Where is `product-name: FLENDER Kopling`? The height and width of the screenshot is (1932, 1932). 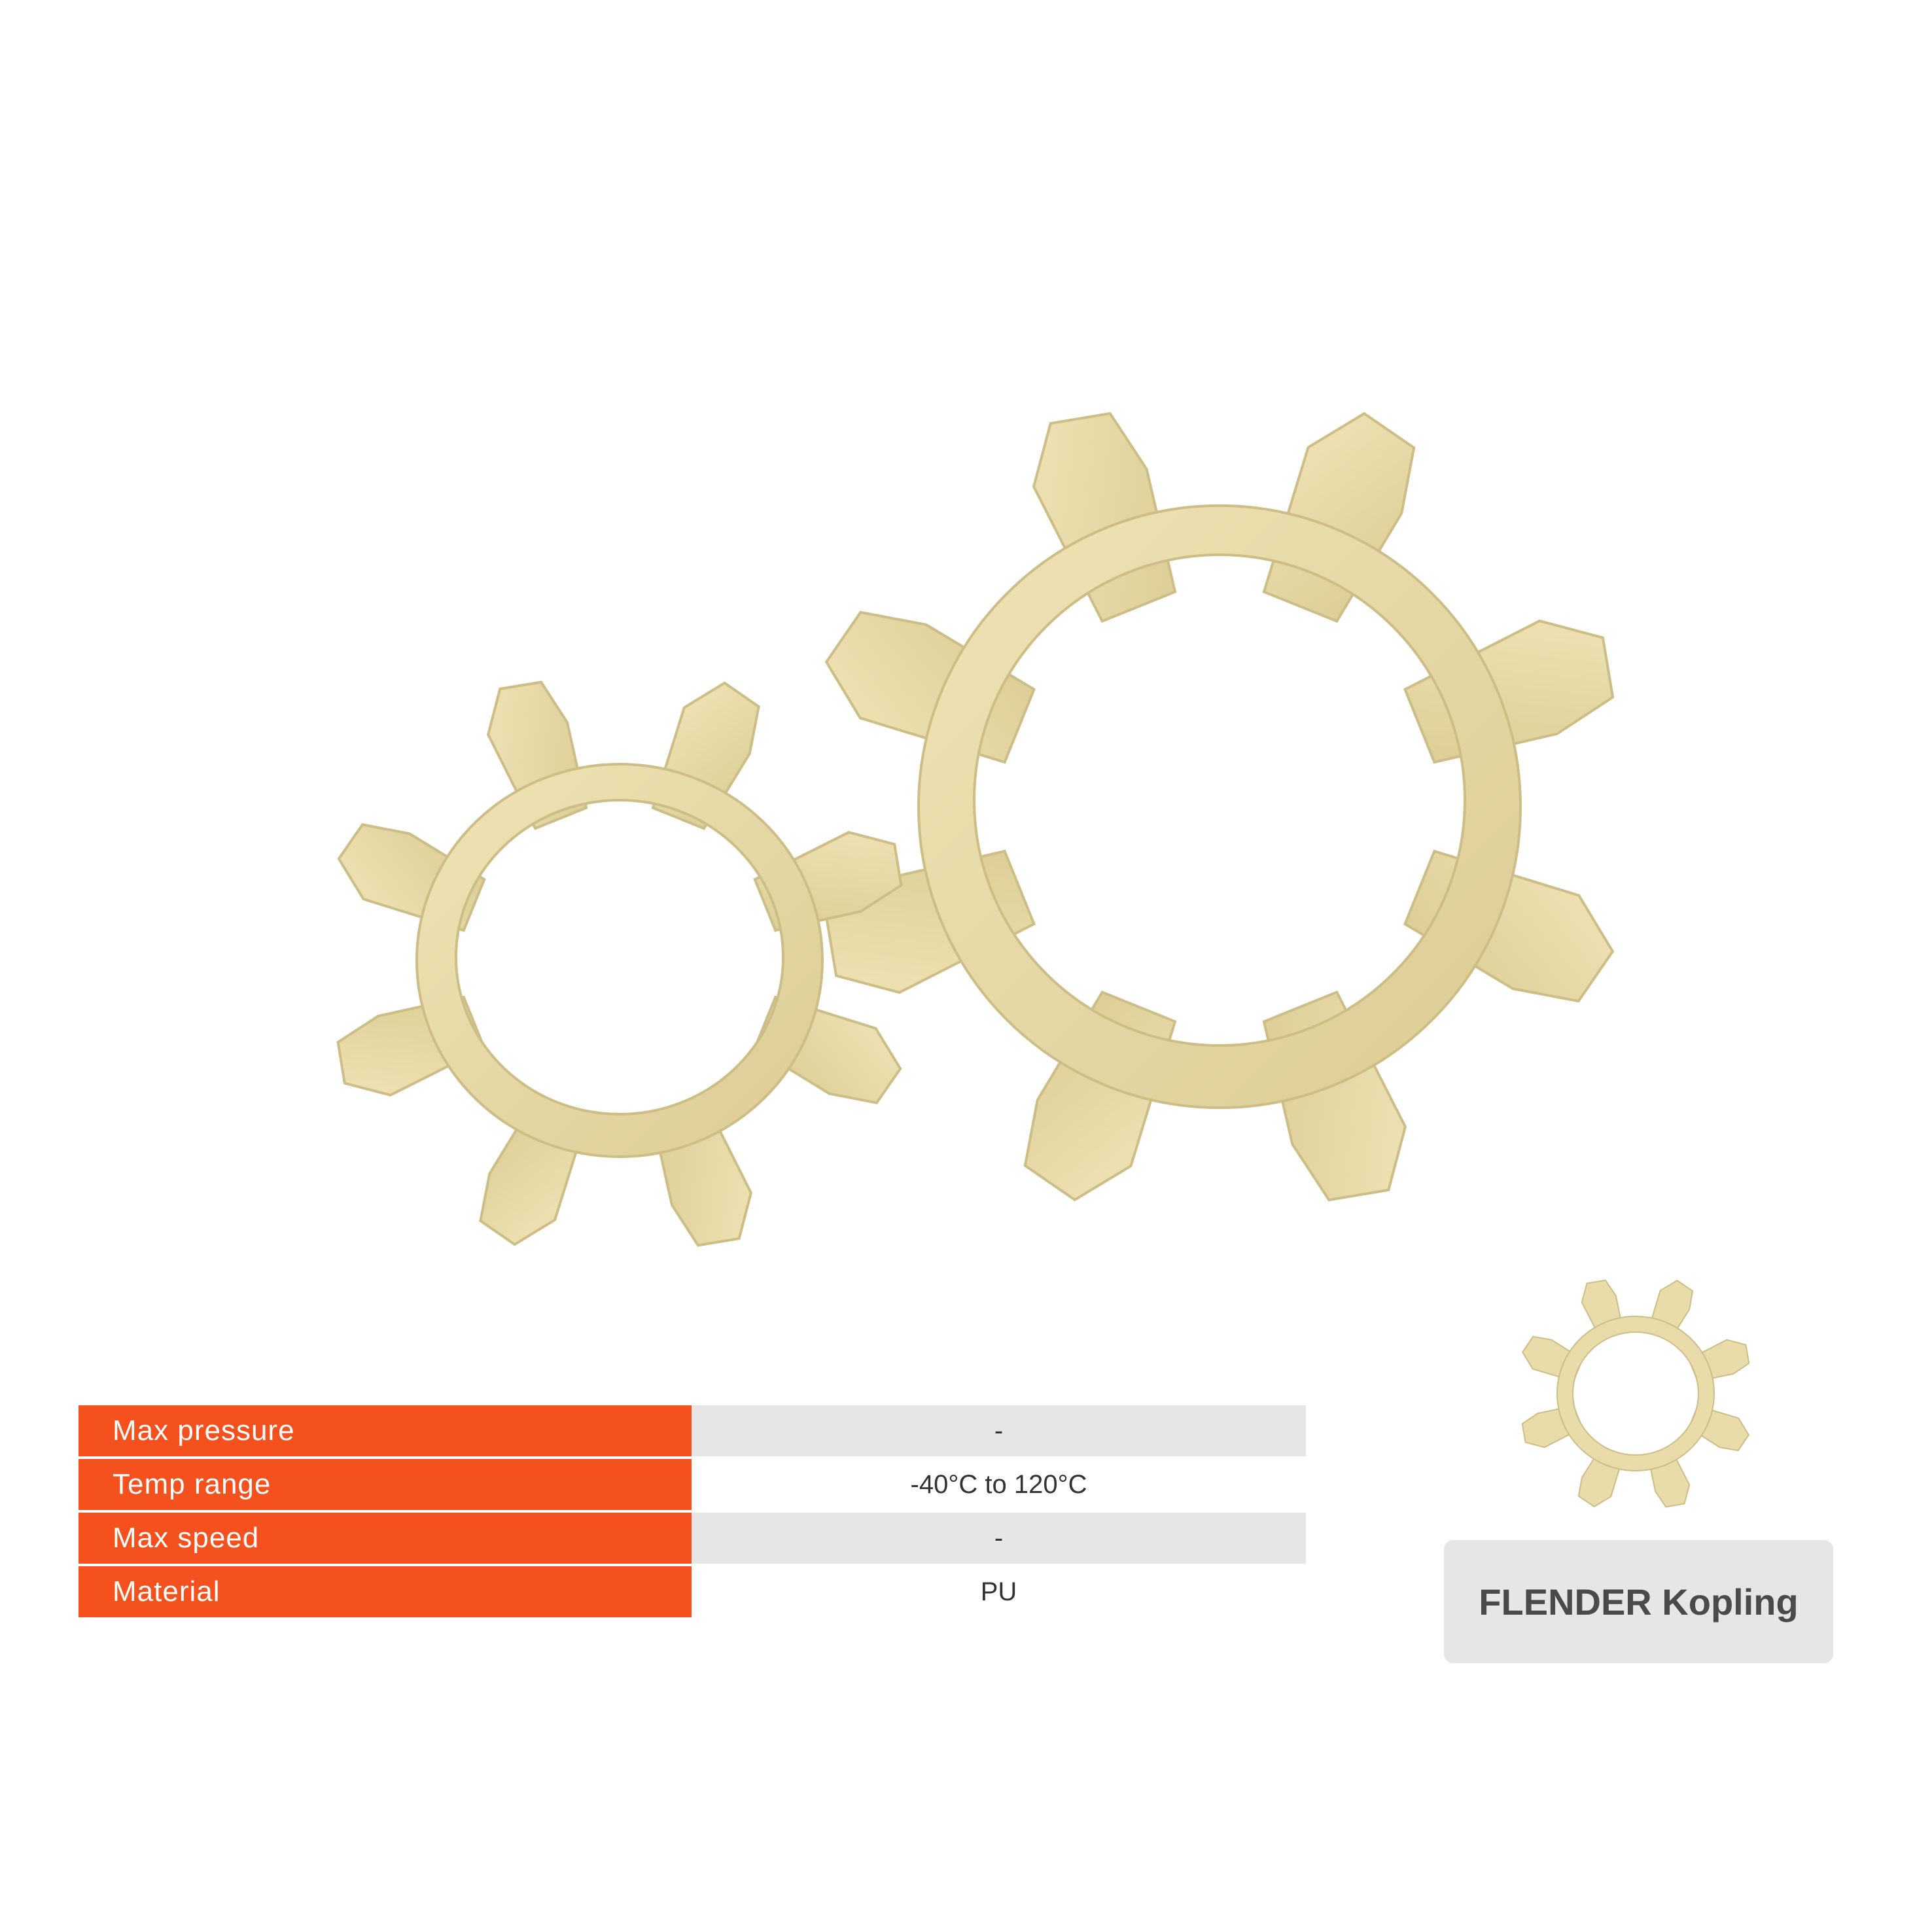 product-name: FLENDER Kopling is located at coordinates (1639, 1602).